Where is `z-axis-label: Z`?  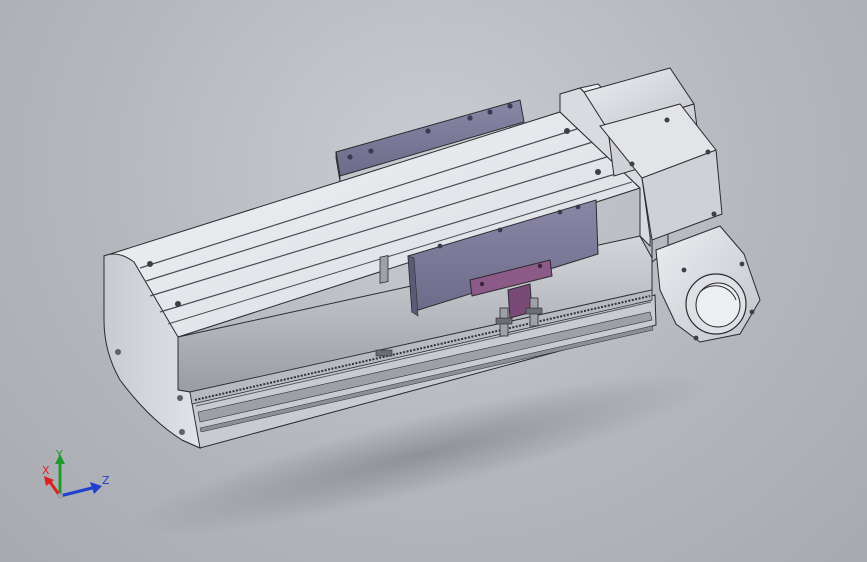
z-axis-label: Z is located at coordinates (106, 480).